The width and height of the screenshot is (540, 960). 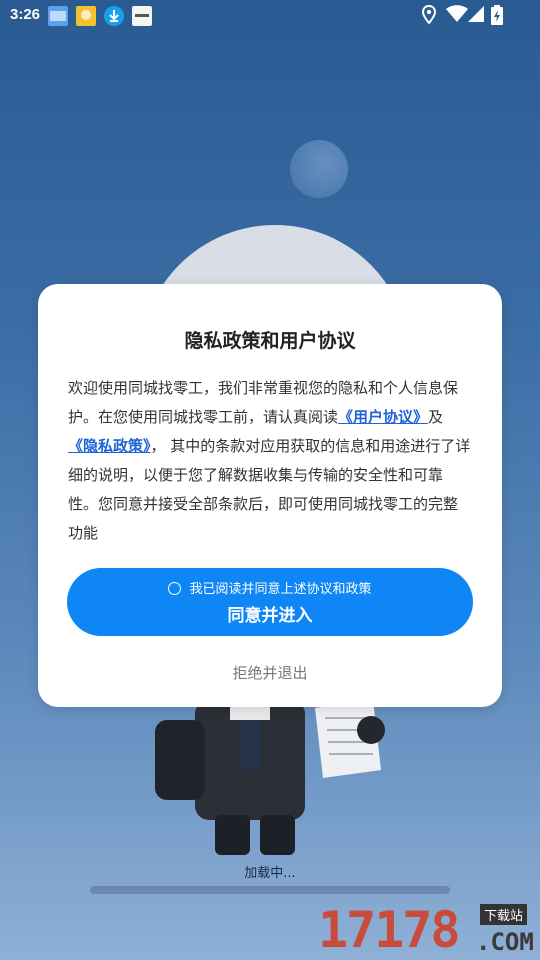 What do you see at coordinates (383, 417) in the screenshot?
I see `user-agreement-link: 《用户协议》` at bounding box center [383, 417].